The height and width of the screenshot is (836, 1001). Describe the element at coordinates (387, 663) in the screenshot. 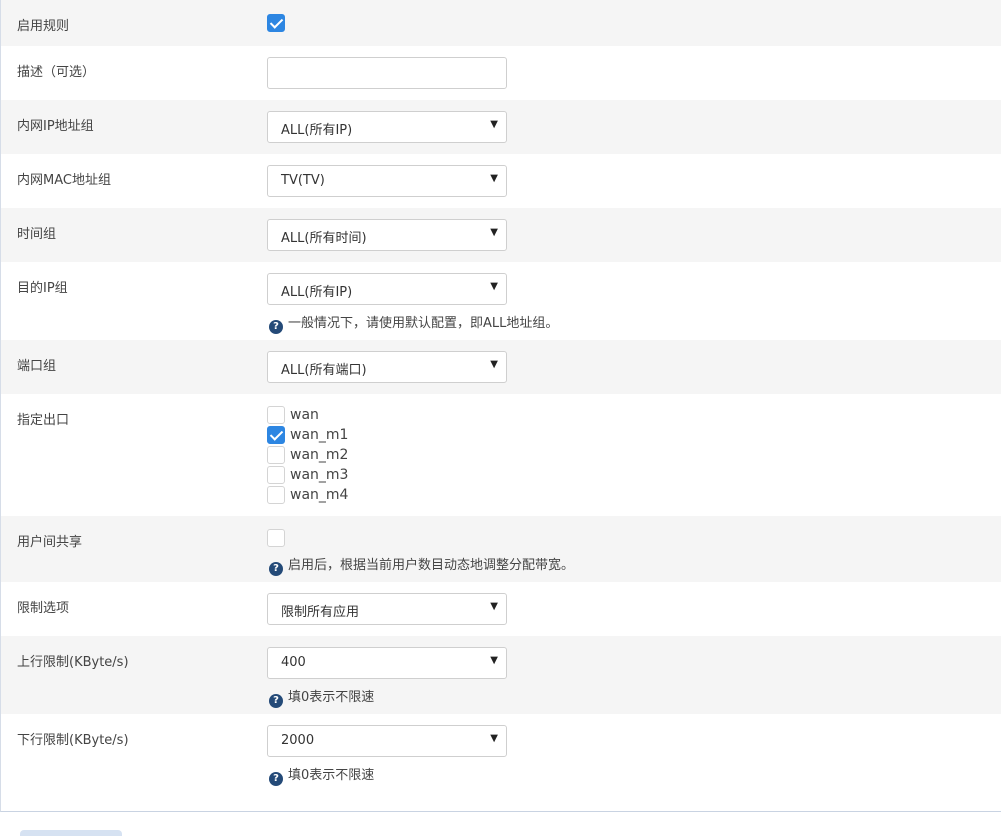

I see `upload-limit-select: 400 ▼` at that location.